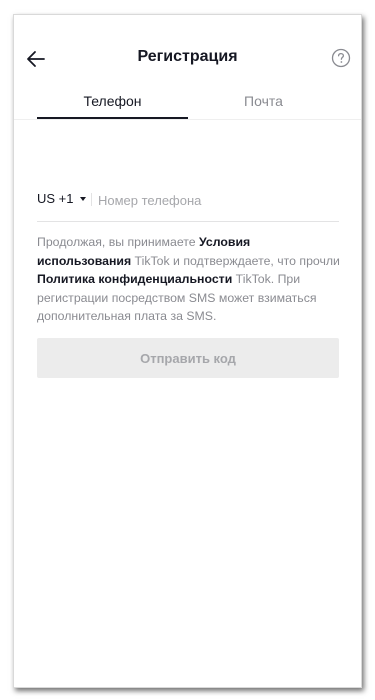 This screenshot has width=375, height=700. Describe the element at coordinates (134, 279) in the screenshot. I see `privacy-policy-link: Политика конфиденциальности` at that location.